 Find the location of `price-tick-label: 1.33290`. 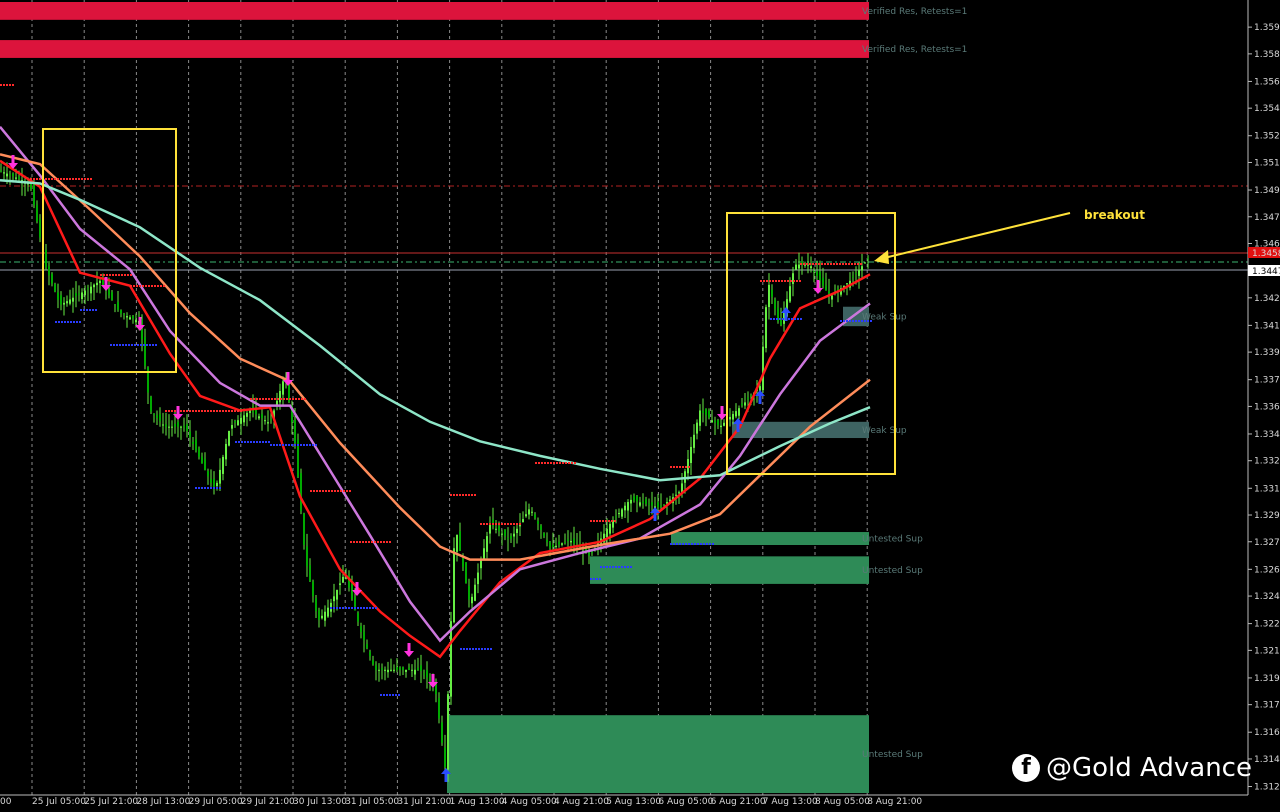

price-tick-label: 1.33290 is located at coordinates (1267, 462).